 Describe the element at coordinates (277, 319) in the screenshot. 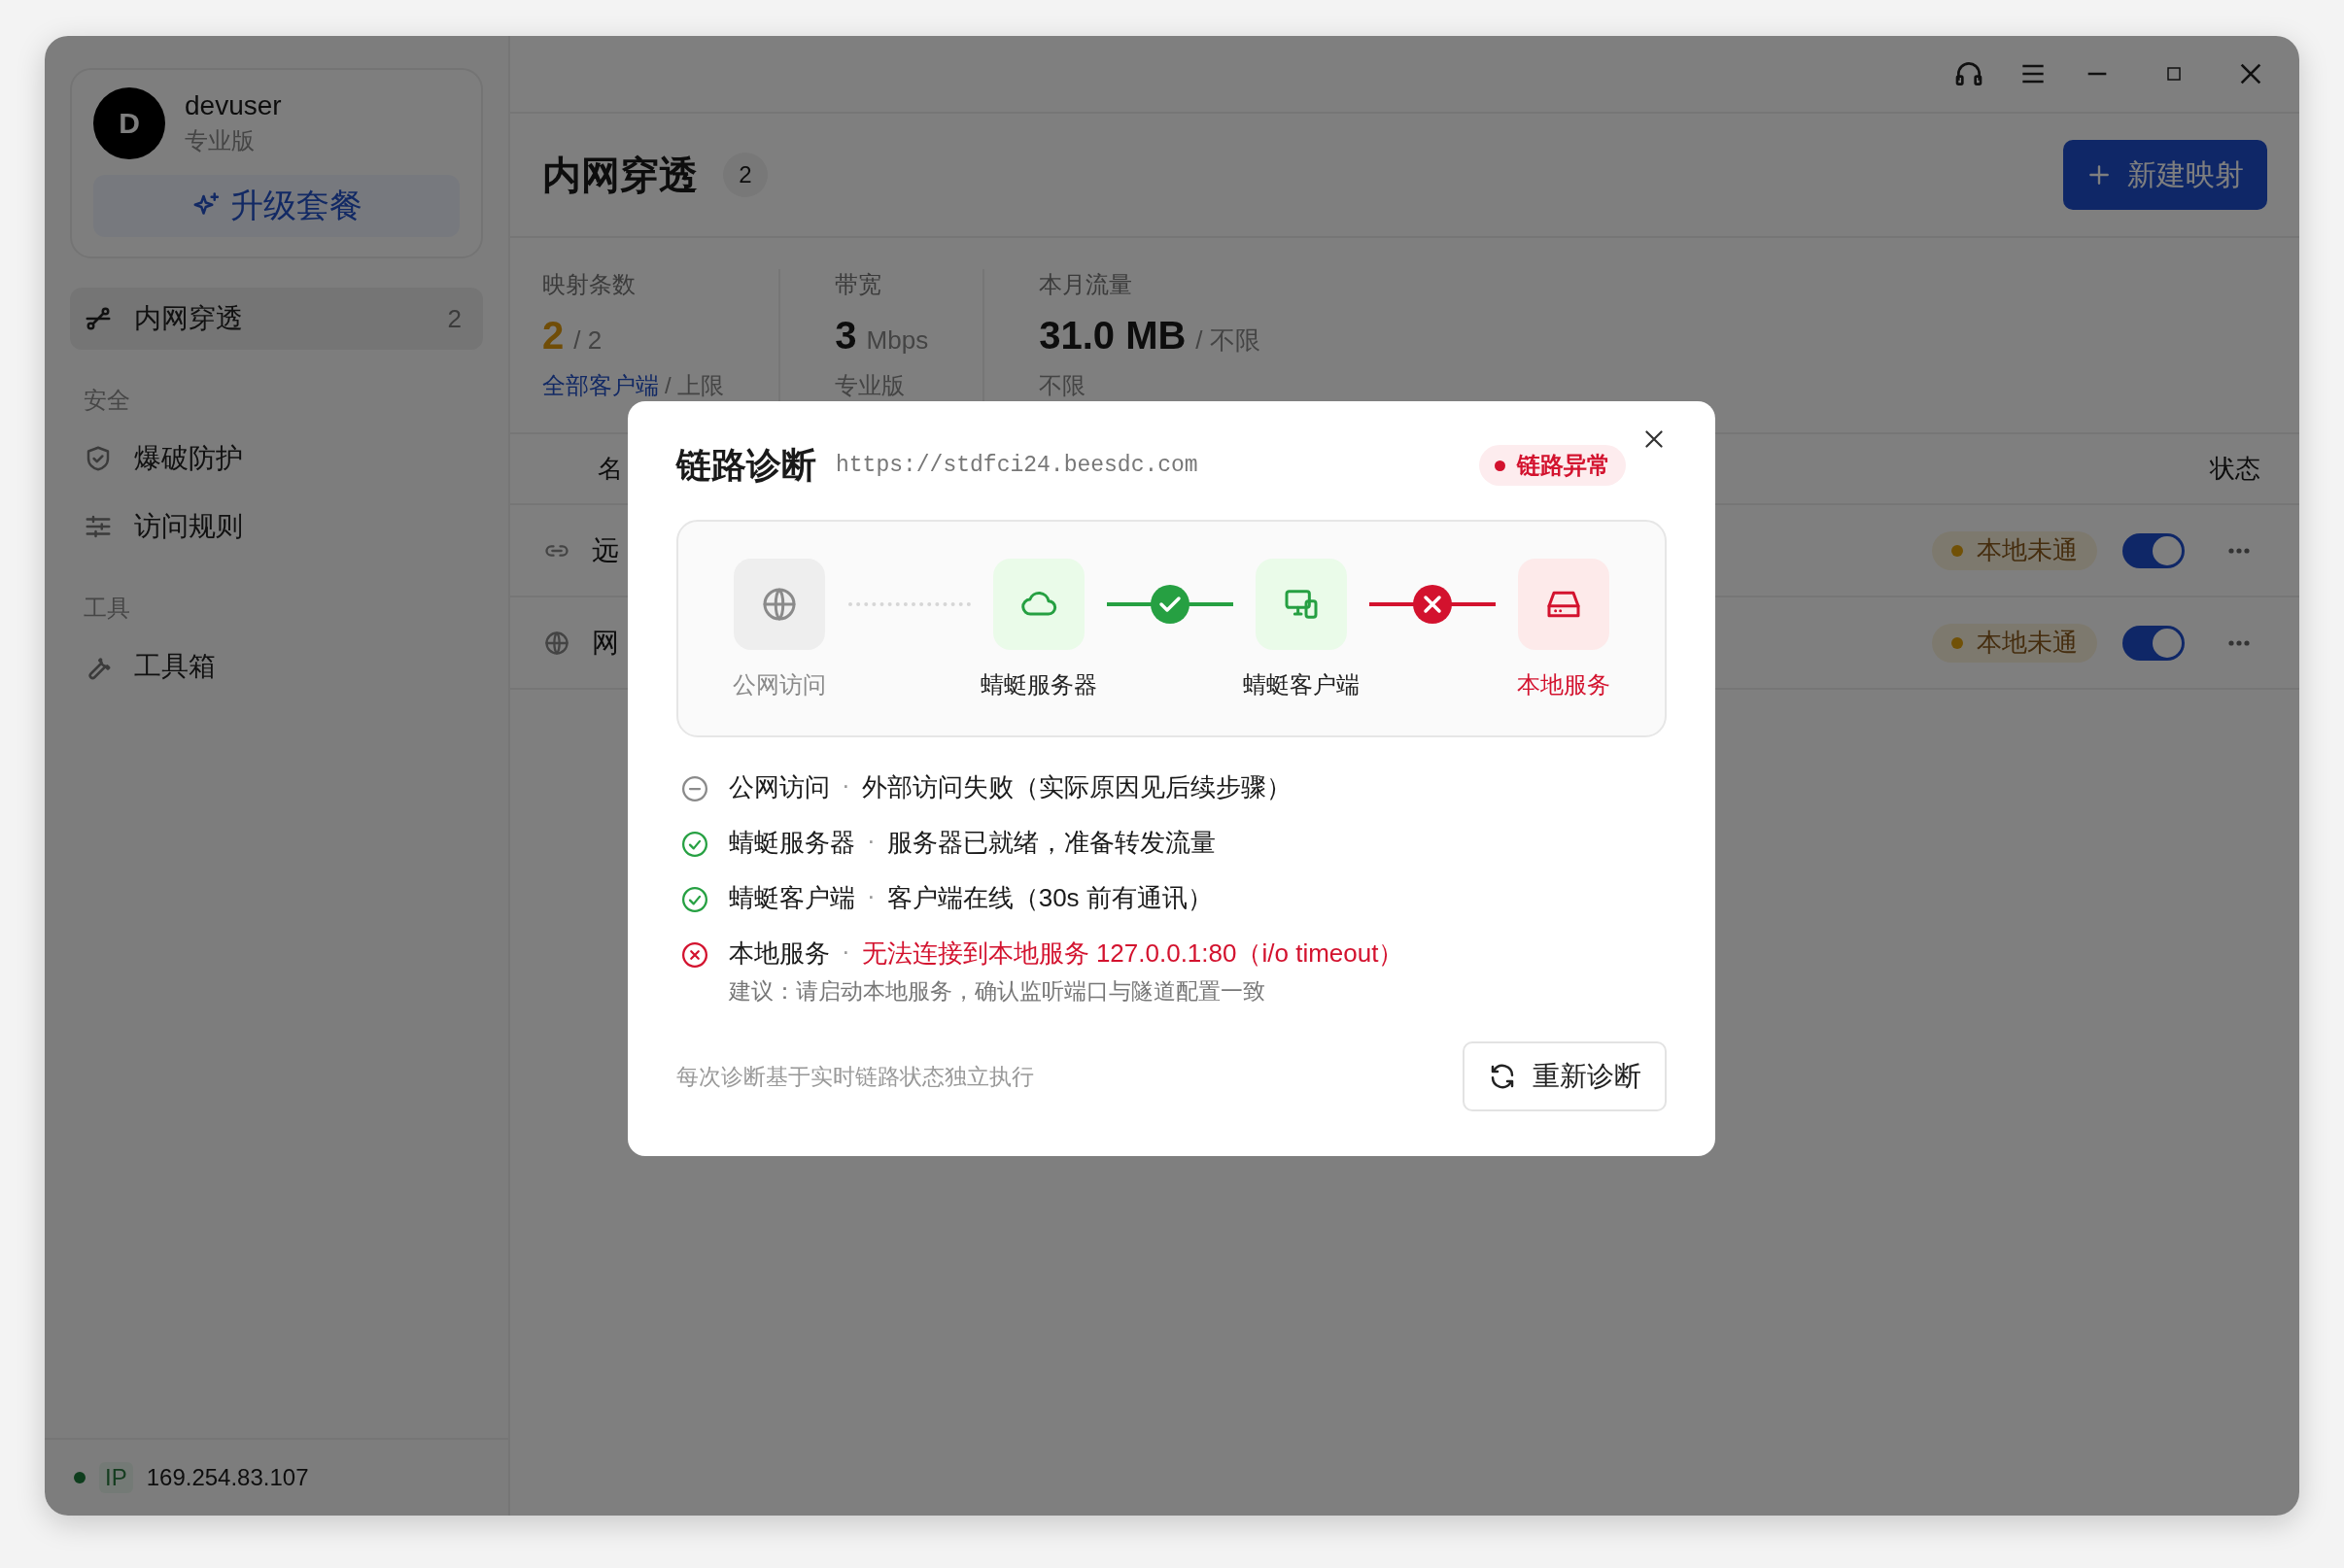

I see `nav-item: 内网穿透 2` at that location.